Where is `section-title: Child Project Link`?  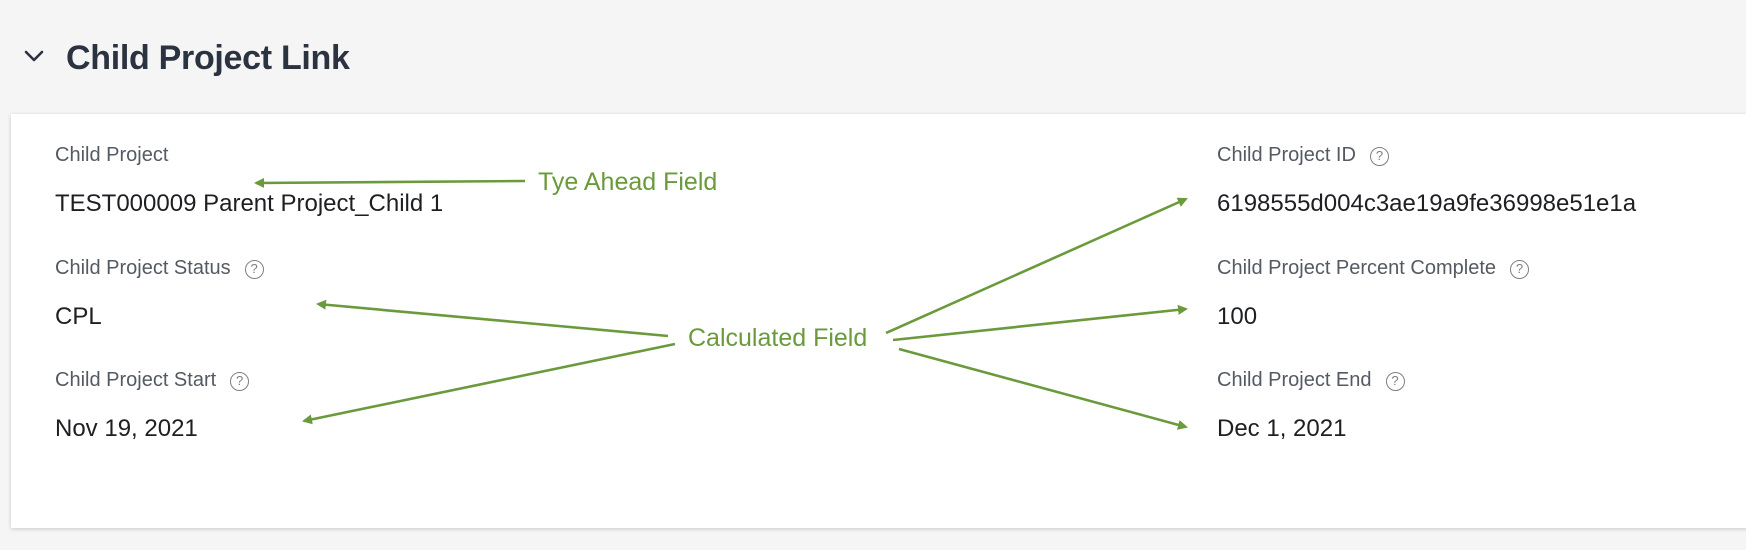
section-title: Child Project Link is located at coordinates (208, 58).